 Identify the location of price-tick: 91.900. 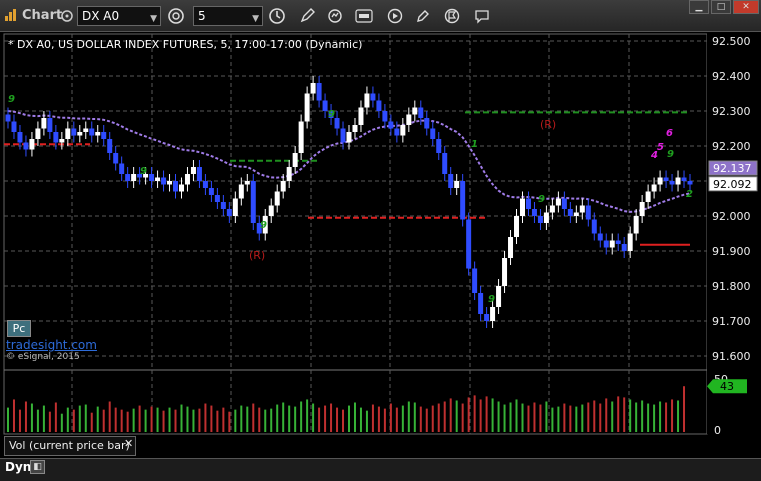
(731, 251).